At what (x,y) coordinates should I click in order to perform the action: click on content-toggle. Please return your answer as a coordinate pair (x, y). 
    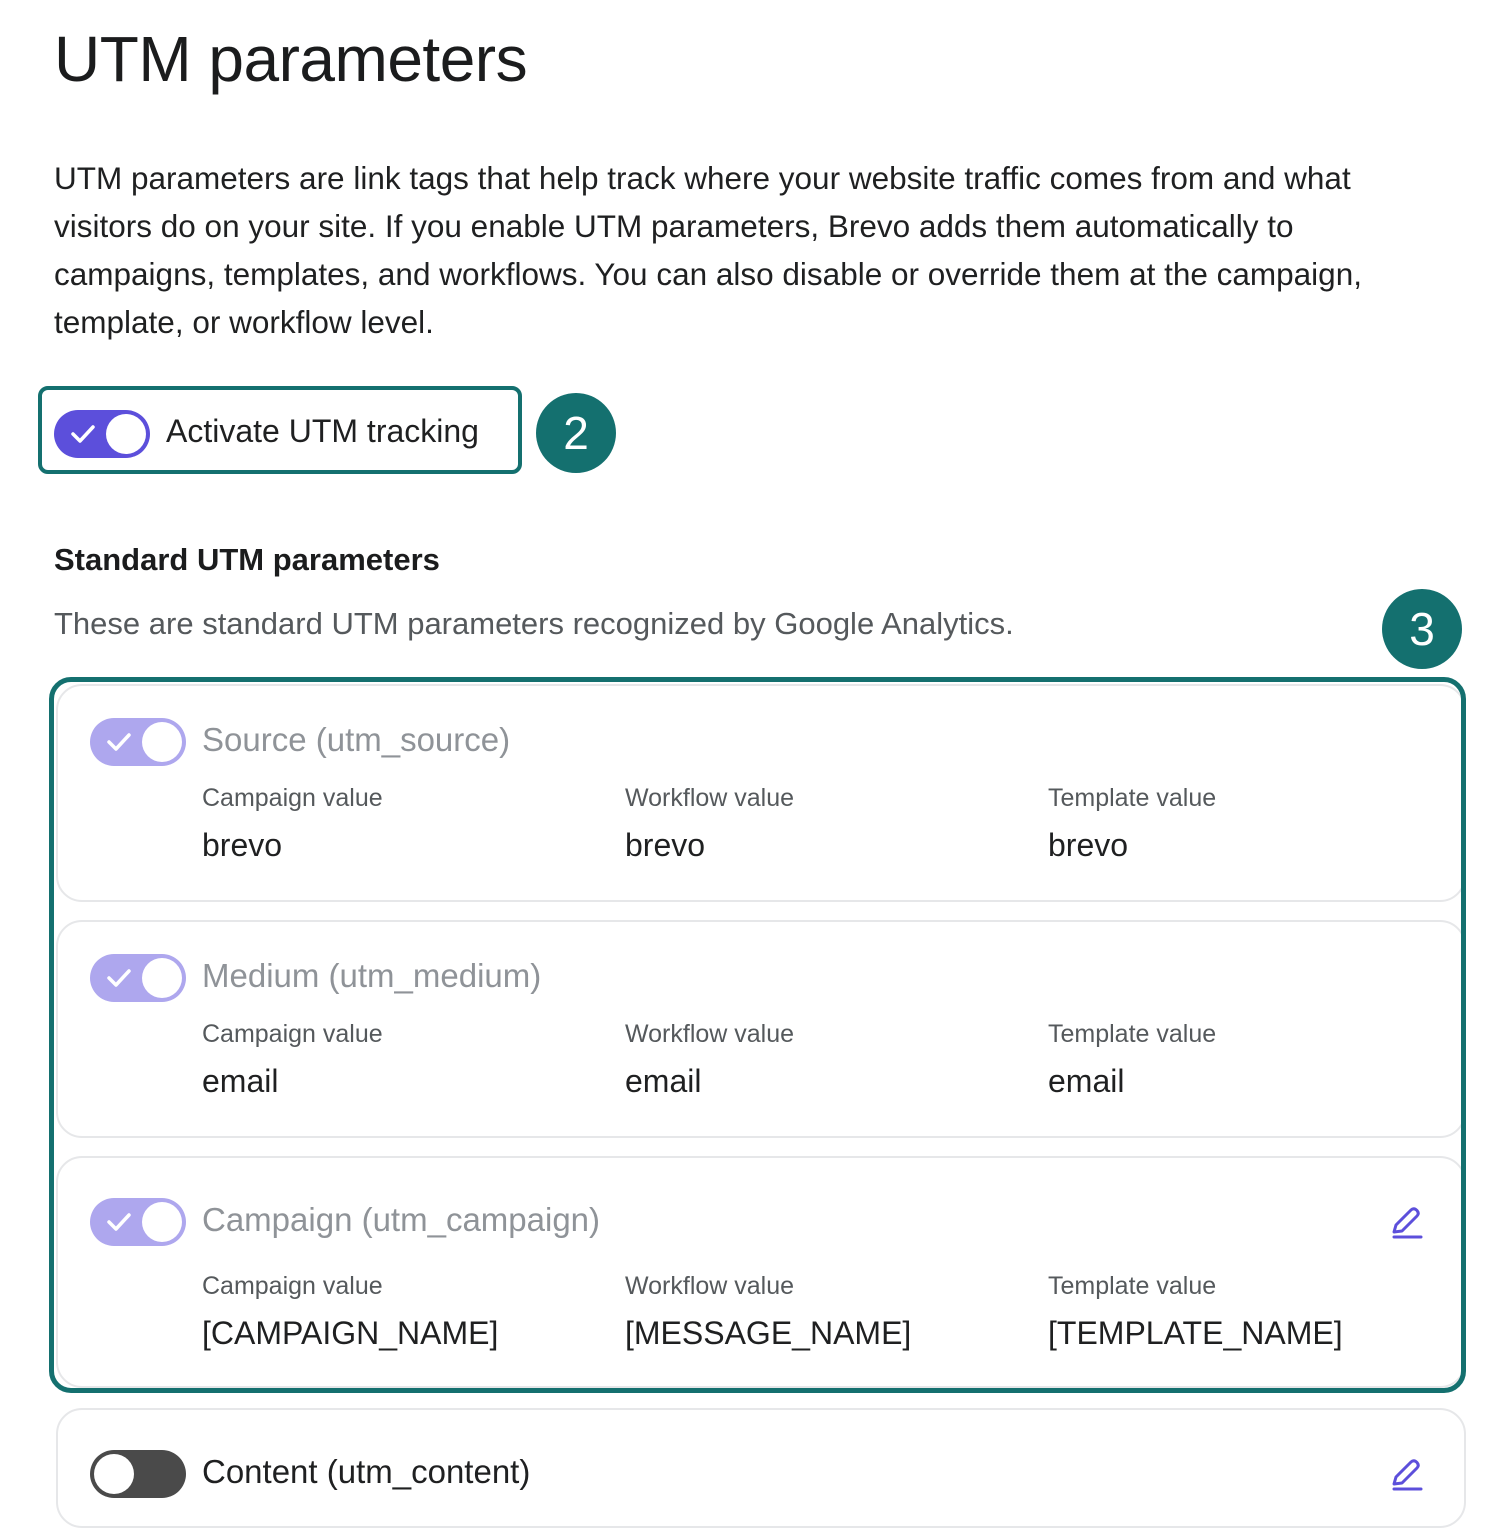
    Looking at the image, I should click on (138, 1474).